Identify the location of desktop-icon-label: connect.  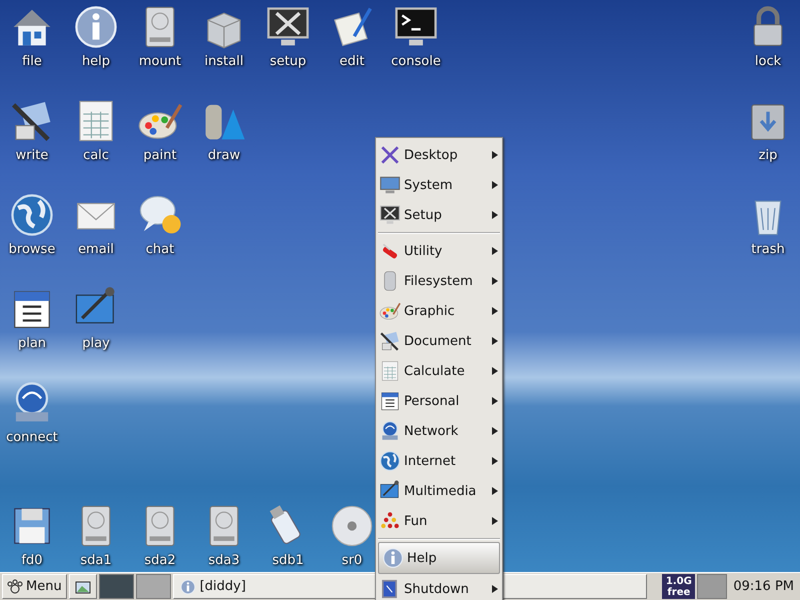
(32, 437).